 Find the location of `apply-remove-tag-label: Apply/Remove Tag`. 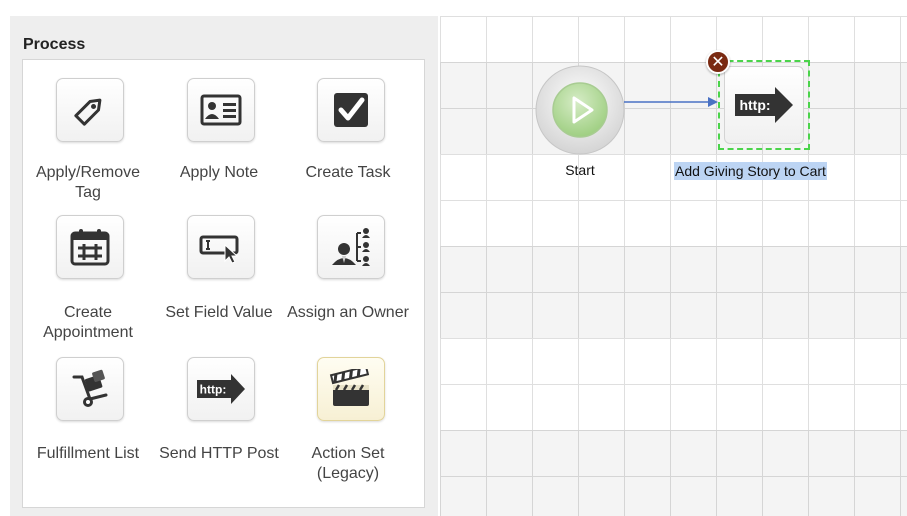

apply-remove-tag-label: Apply/Remove Tag is located at coordinates (88, 182).